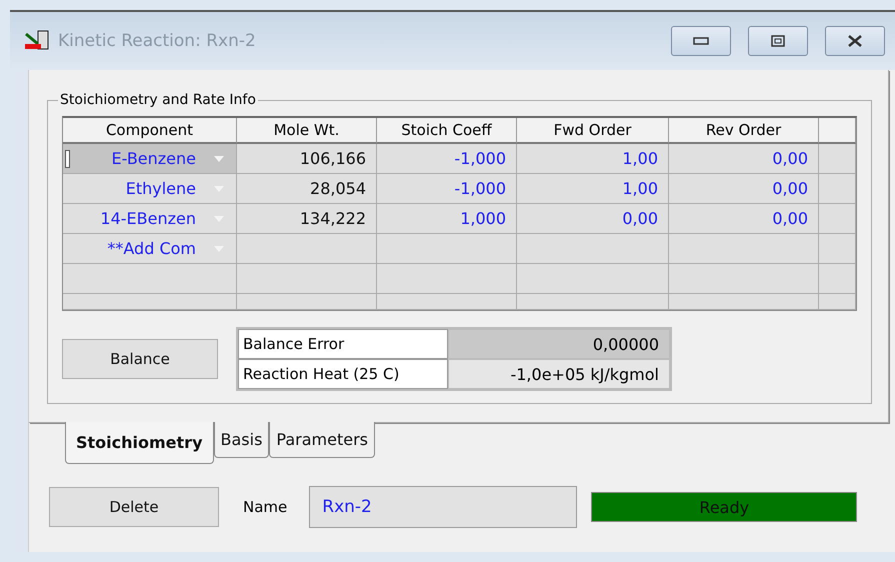 Image resolution: width=895 pixels, height=562 pixels. I want to click on row-marker, so click(67, 159).